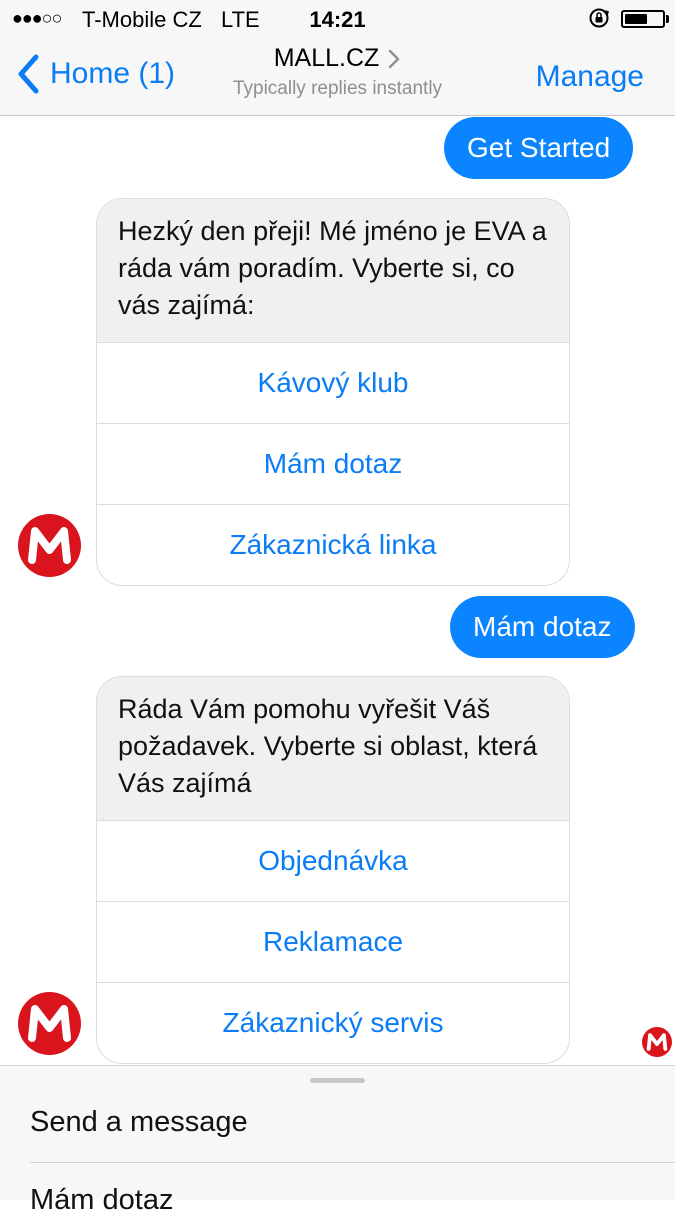  What do you see at coordinates (333, 463) in the screenshot?
I see `quick-option-mam-dotaz: Mám dotaz` at bounding box center [333, 463].